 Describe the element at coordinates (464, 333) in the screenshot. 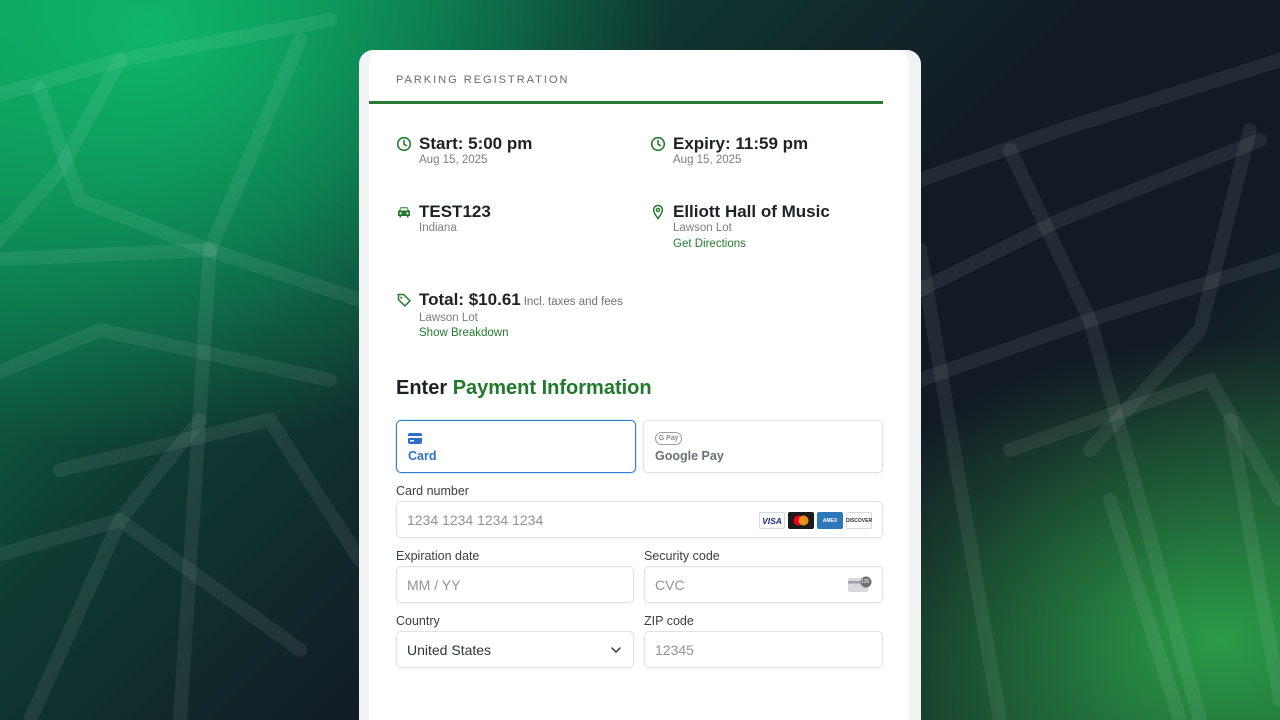

I see `show-breakdown-link: Show Breakdown` at that location.